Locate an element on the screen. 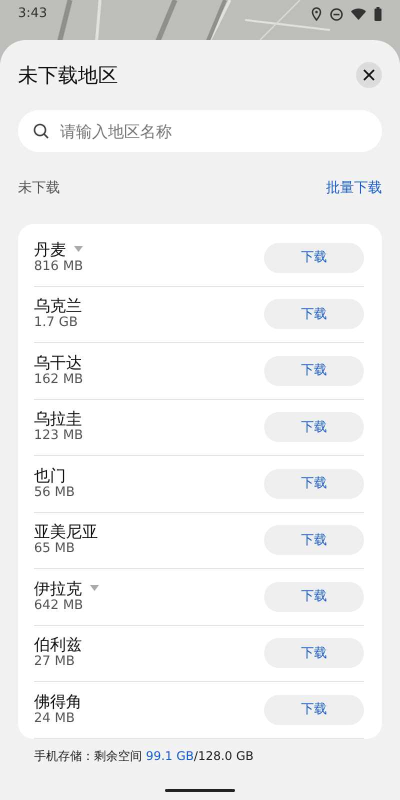  region-name: 乌干达 is located at coordinates (58, 362).